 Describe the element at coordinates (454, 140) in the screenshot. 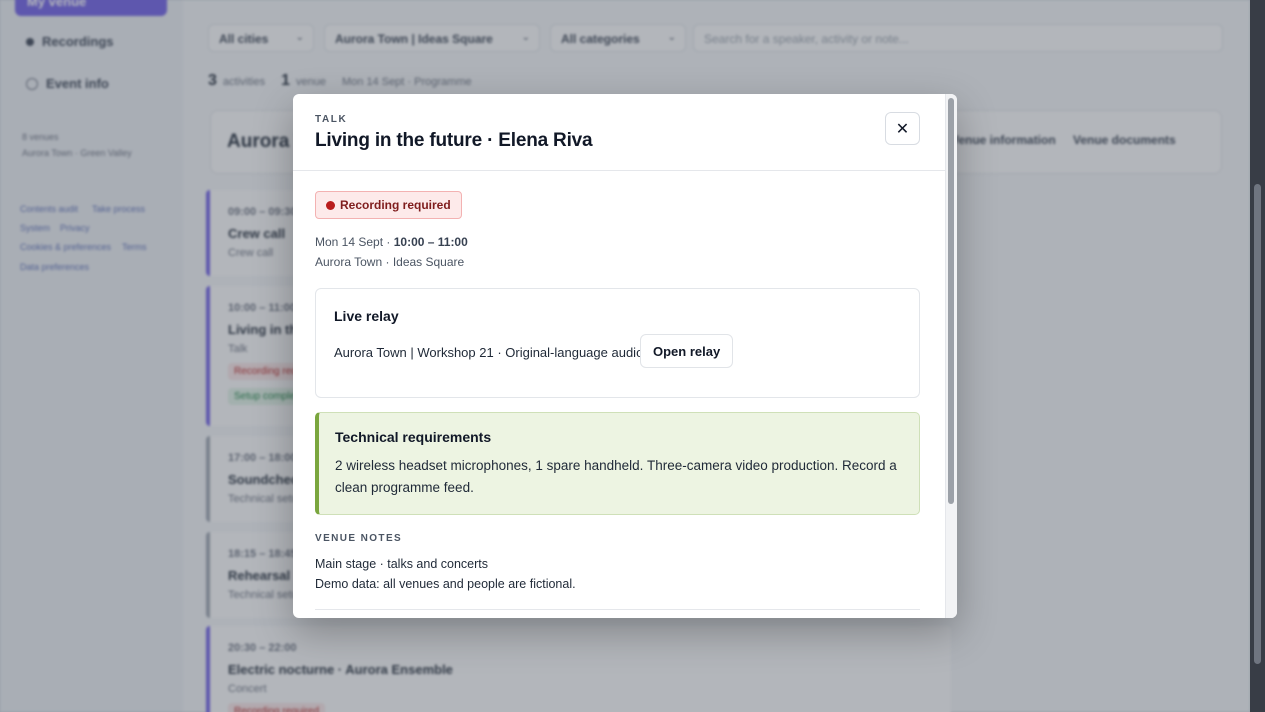

I see `modal-title: Living in the future · Elena Riva` at that location.